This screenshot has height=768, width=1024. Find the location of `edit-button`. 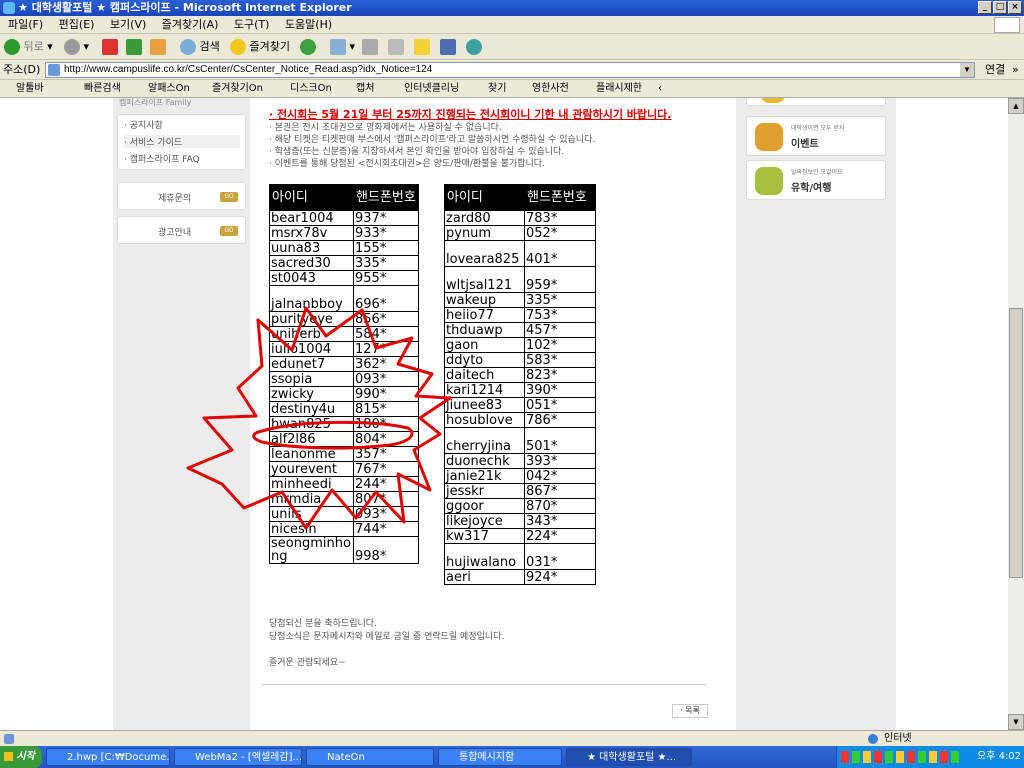

edit-button is located at coordinates (396, 47).